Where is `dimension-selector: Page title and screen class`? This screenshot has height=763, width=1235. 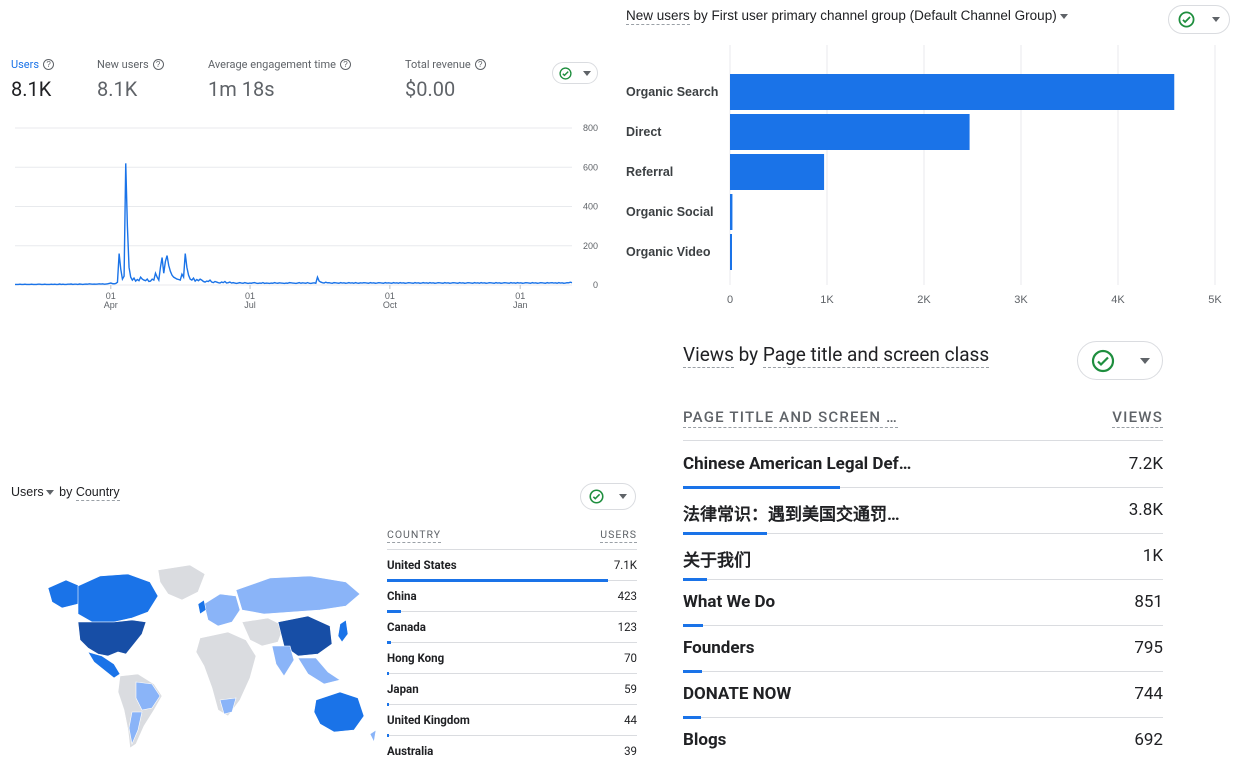 dimension-selector: Page title and screen class is located at coordinates (876, 355).